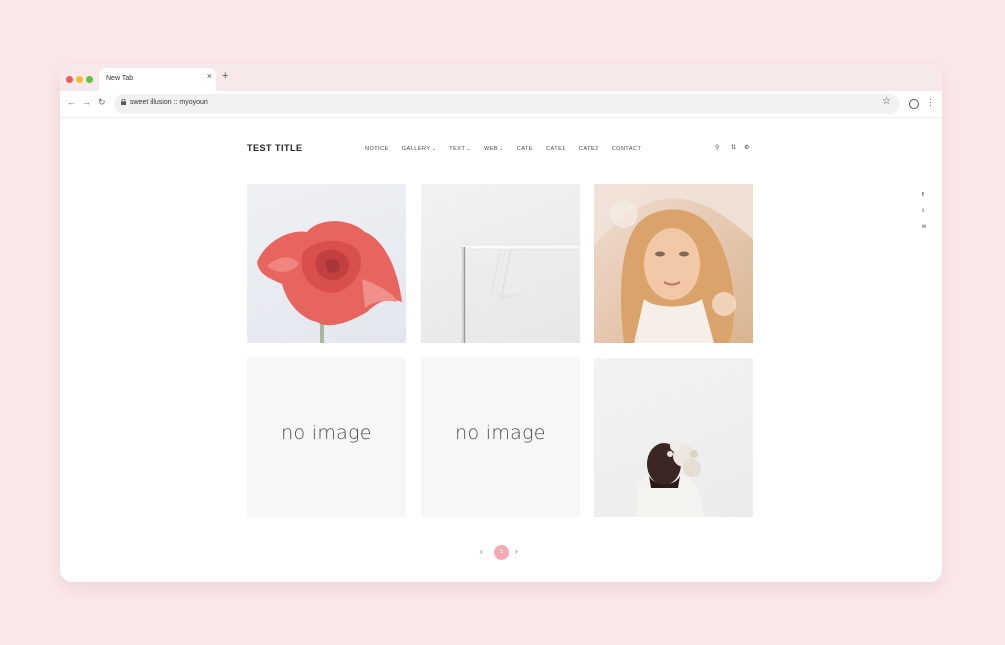  I want to click on rose-image, so click(329, 282).